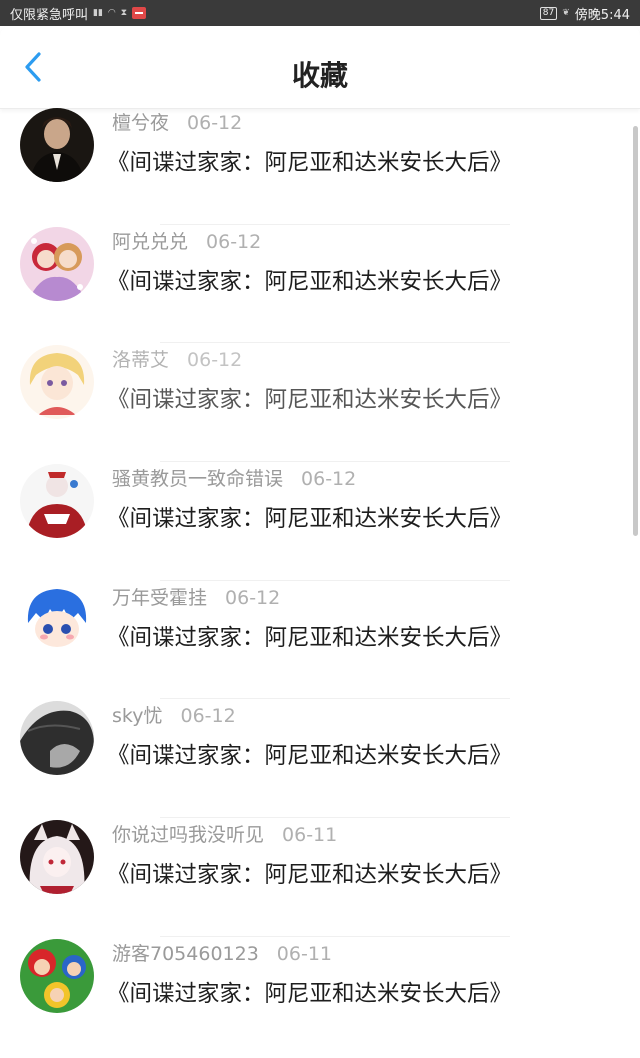  I want to click on status-left: 仅限紧急呼叫 ▮▮ ◠ ⧗, so click(78, 13).